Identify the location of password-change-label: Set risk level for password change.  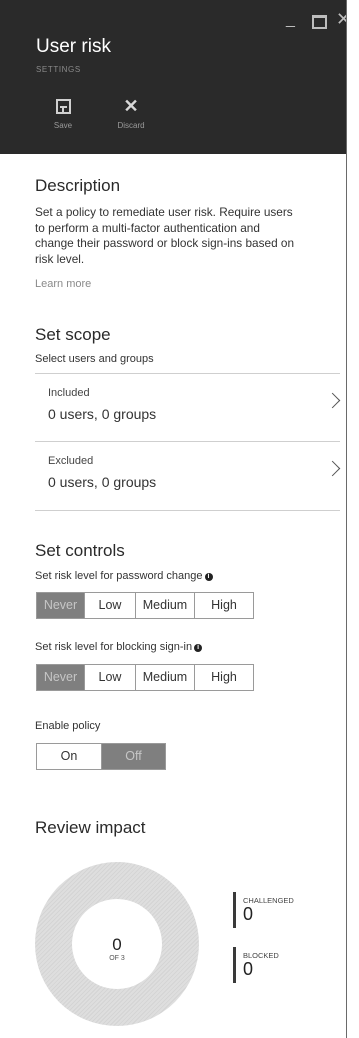
(119, 576).